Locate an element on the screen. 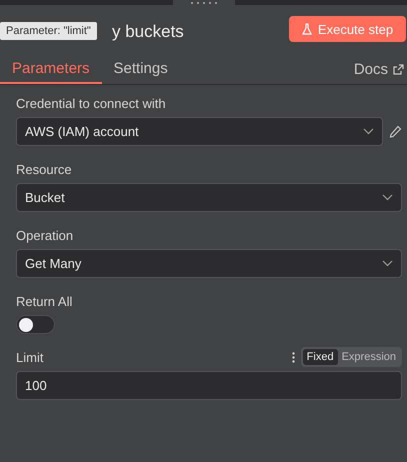 Image resolution: width=407 pixels, height=462 pixels. docs-link: Docs is located at coordinates (380, 69).